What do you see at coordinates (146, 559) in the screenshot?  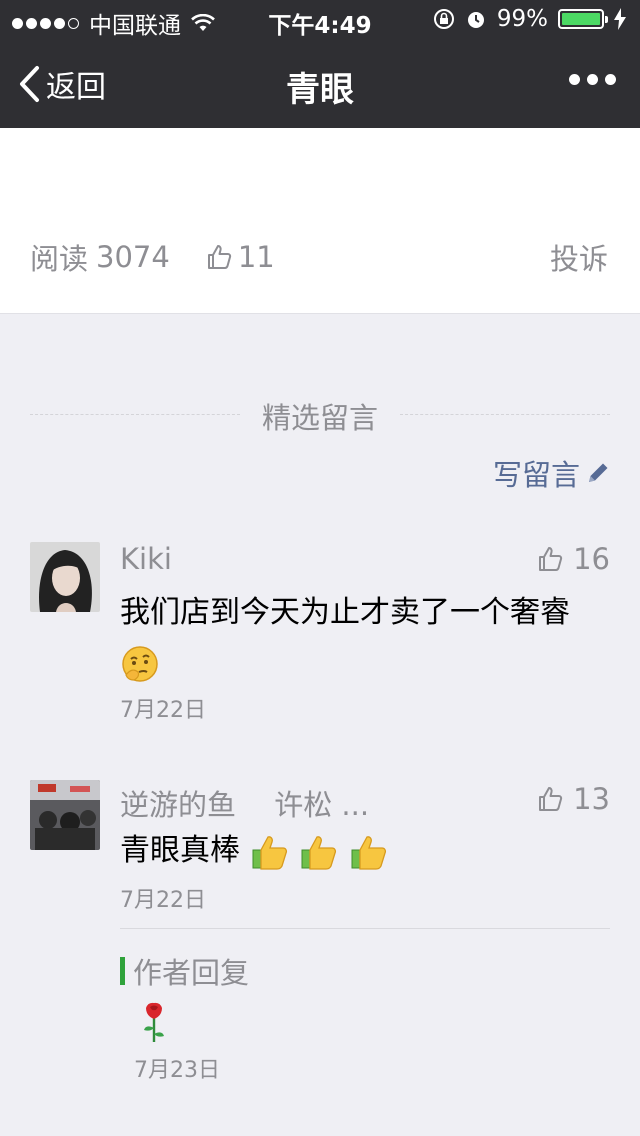 I see `comment-author: Kiki` at bounding box center [146, 559].